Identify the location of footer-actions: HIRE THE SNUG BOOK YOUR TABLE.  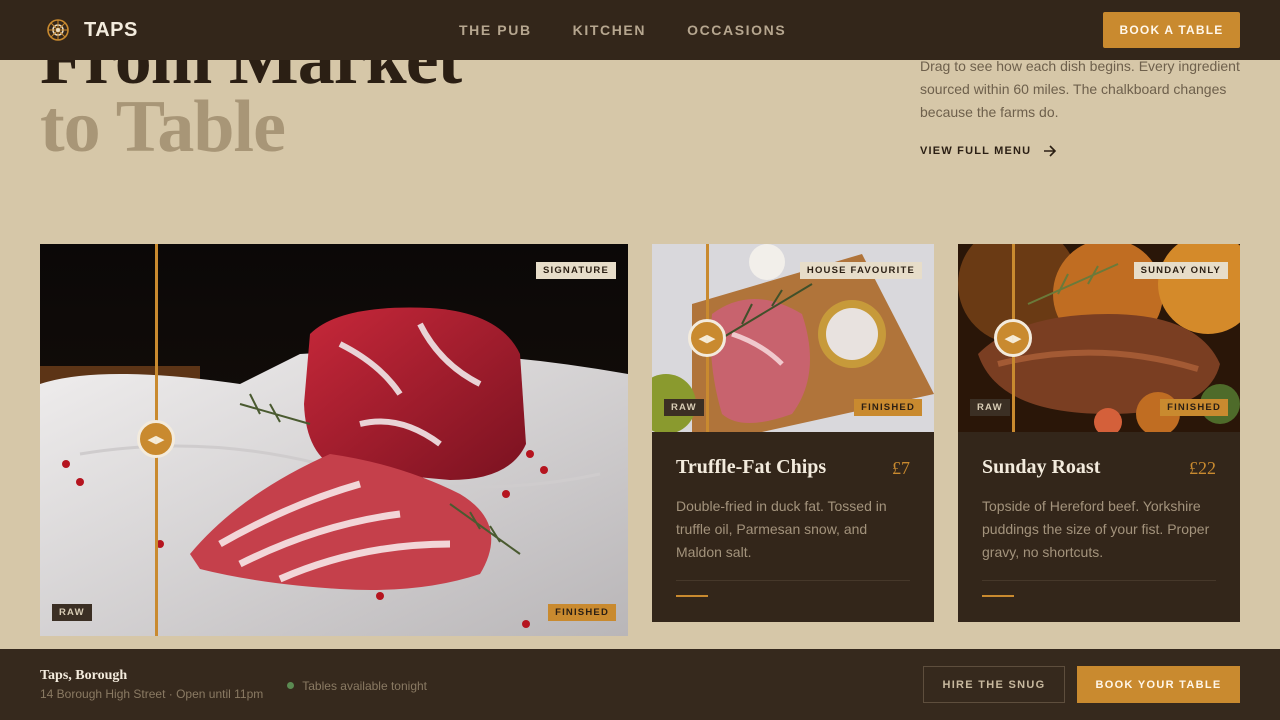
(1081, 684).